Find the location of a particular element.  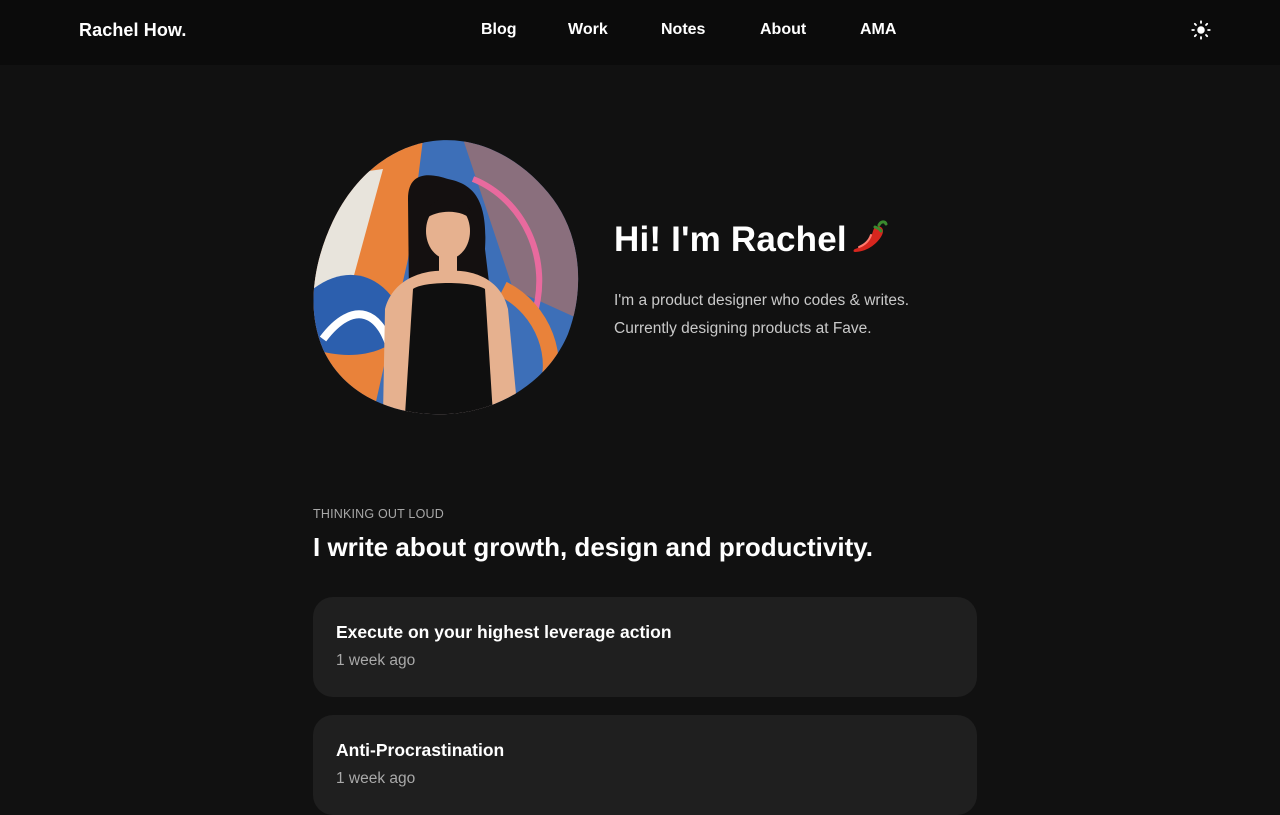

theme-toggle-button is located at coordinates (1201, 30).